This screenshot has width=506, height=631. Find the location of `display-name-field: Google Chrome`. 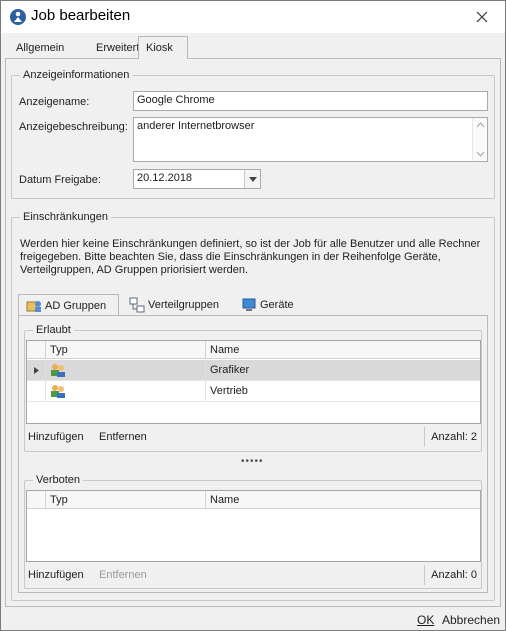

display-name-field: Google Chrome is located at coordinates (310, 101).